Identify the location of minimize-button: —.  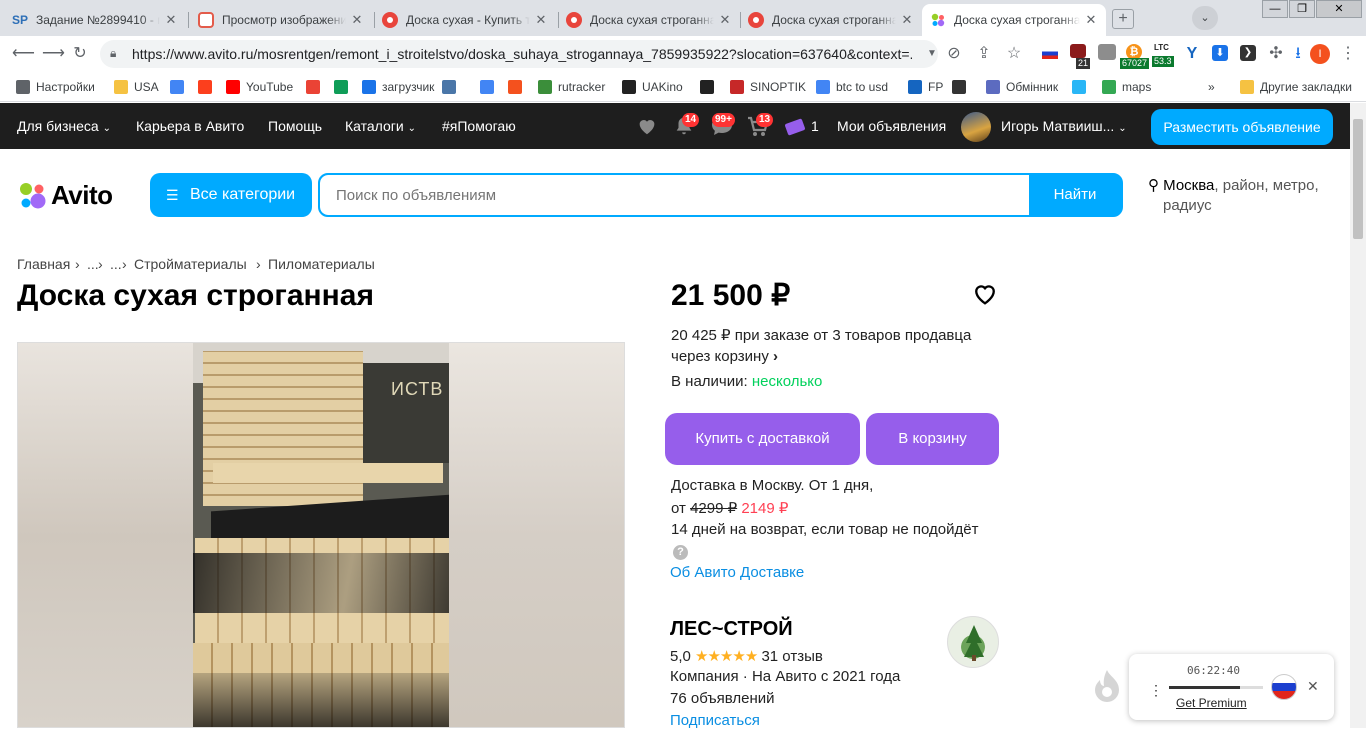
(1275, 9).